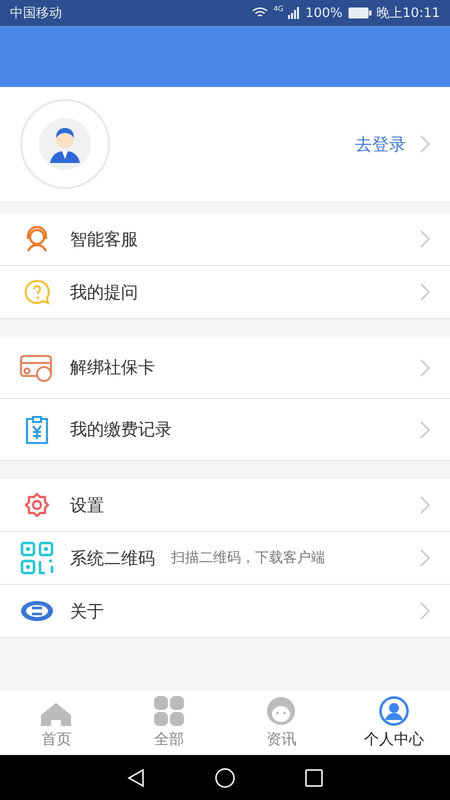 The image size is (450, 800). I want to click on menu-item: 关于, so click(225, 611).